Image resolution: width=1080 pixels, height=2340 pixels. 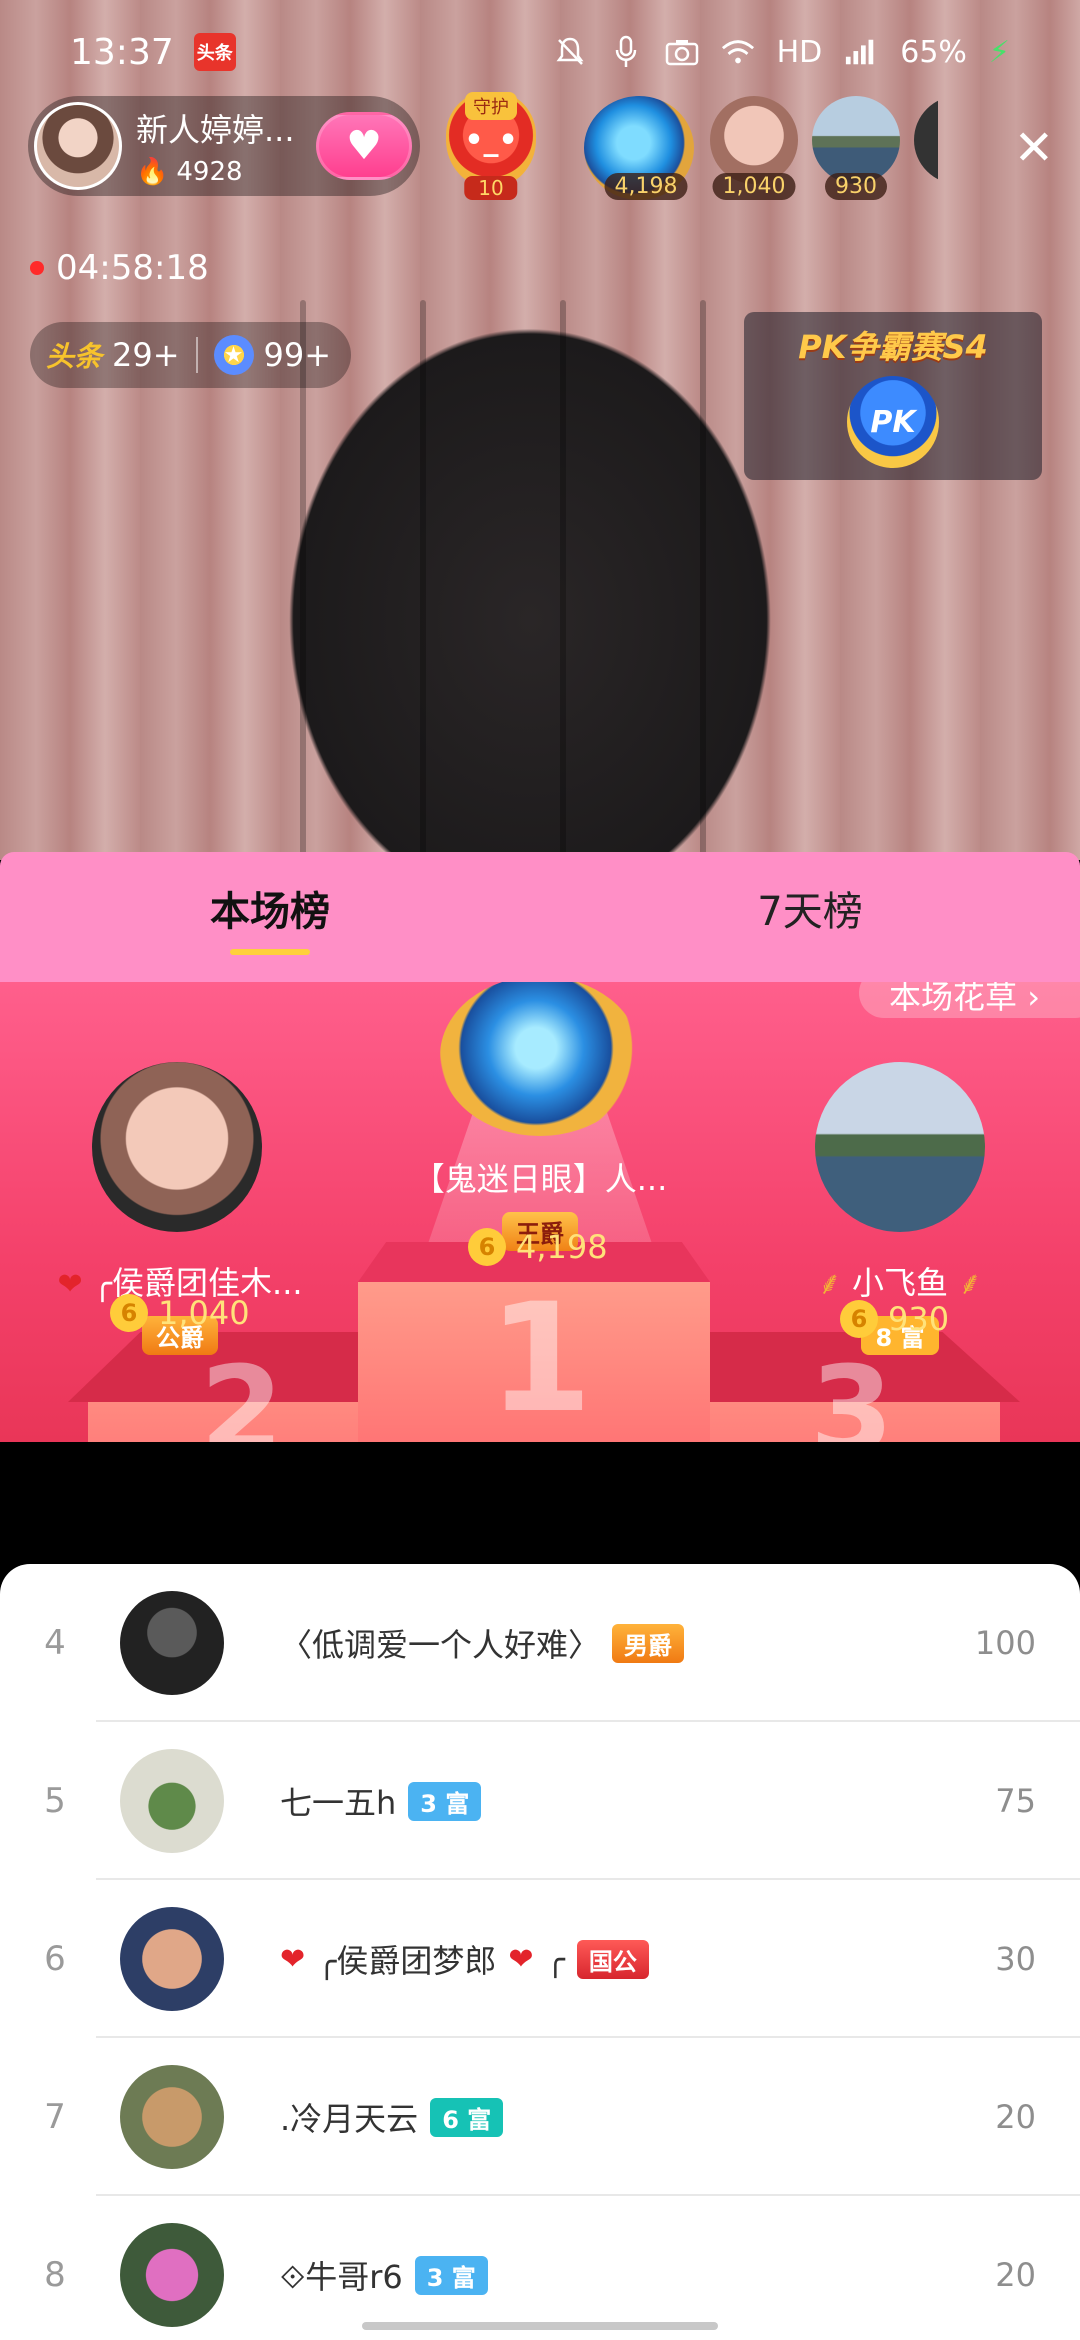 What do you see at coordinates (55, 1643) in the screenshot?
I see `rank-number: 4` at bounding box center [55, 1643].